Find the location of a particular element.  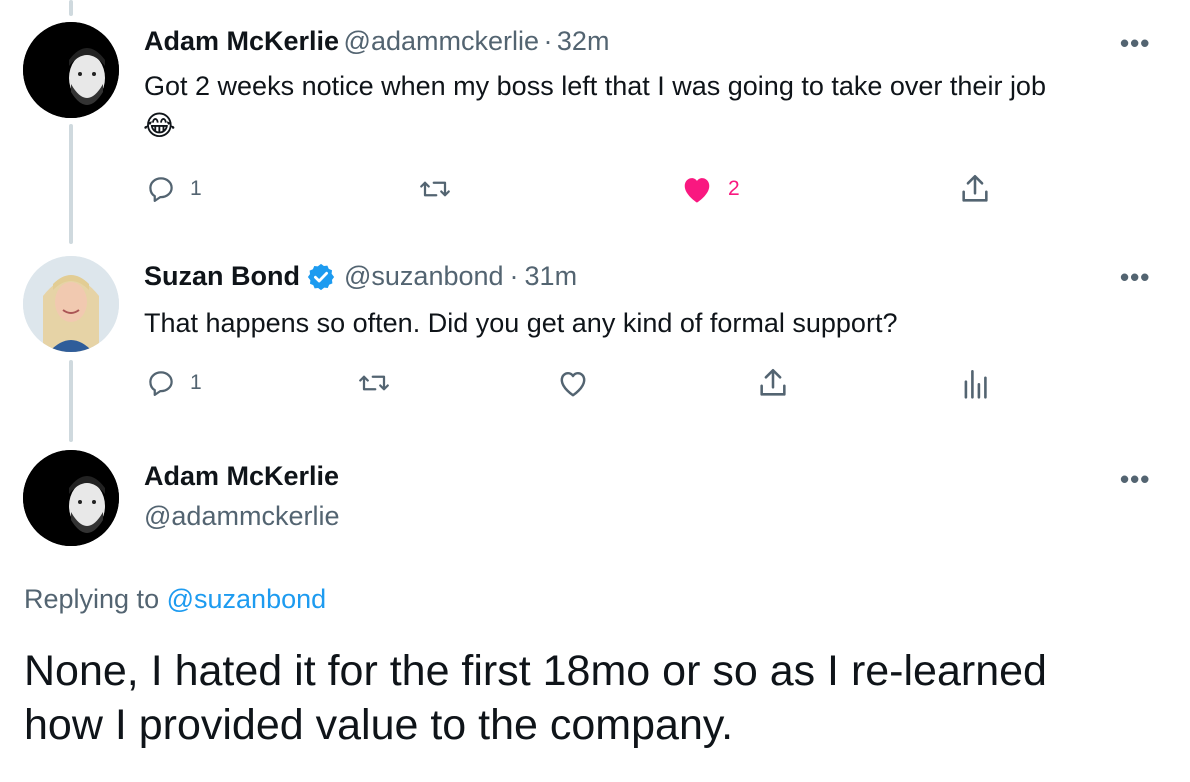

like-button: 2 is located at coordinates (710, 189).